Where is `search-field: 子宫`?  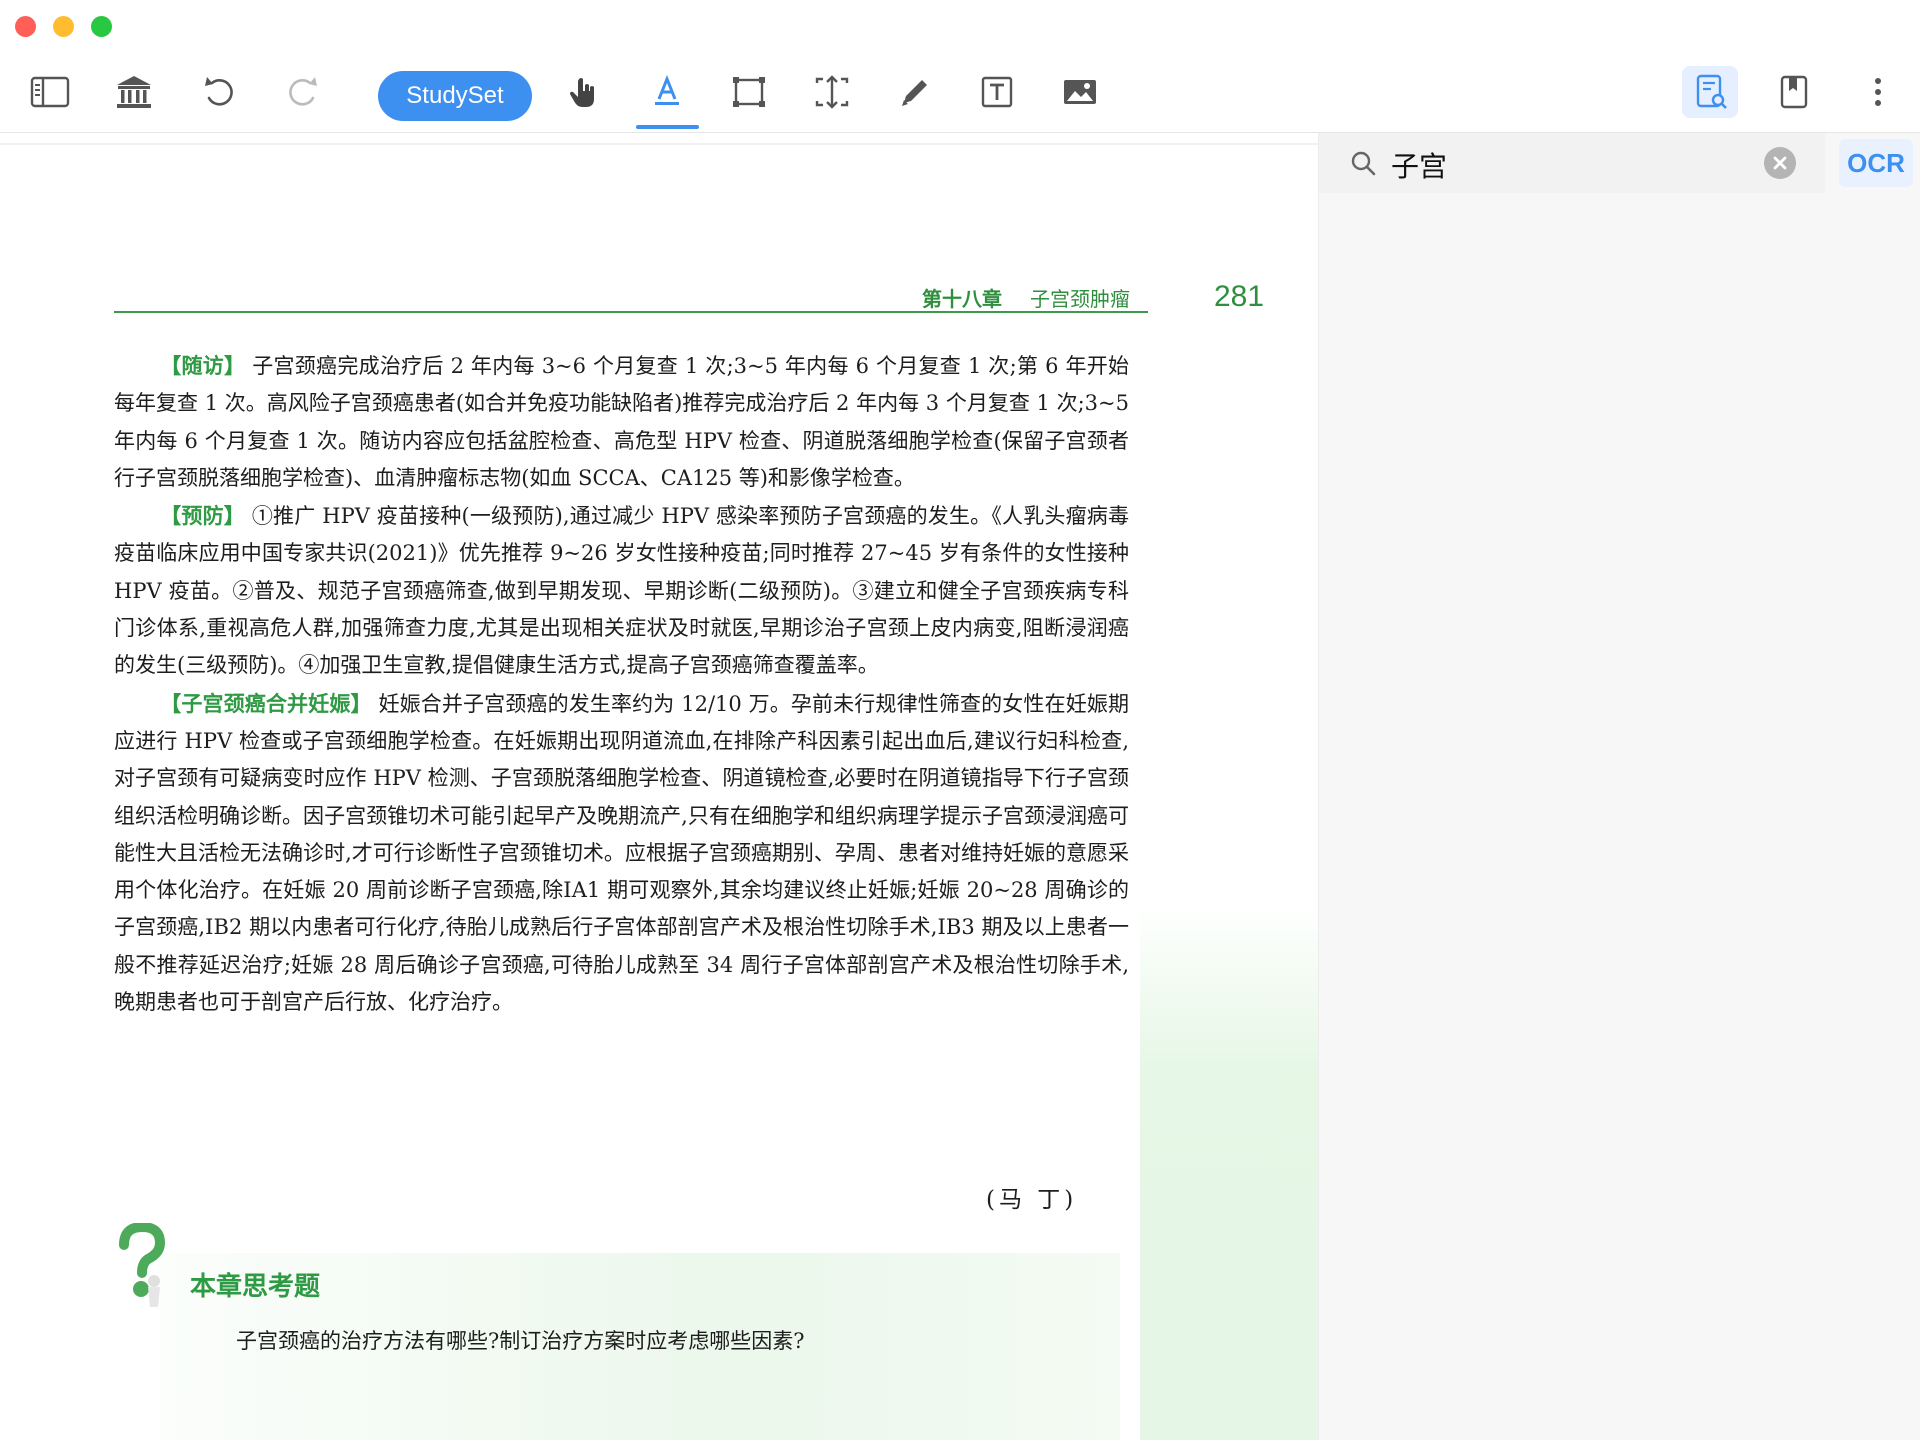 search-field: 子宫 is located at coordinates (1572, 163).